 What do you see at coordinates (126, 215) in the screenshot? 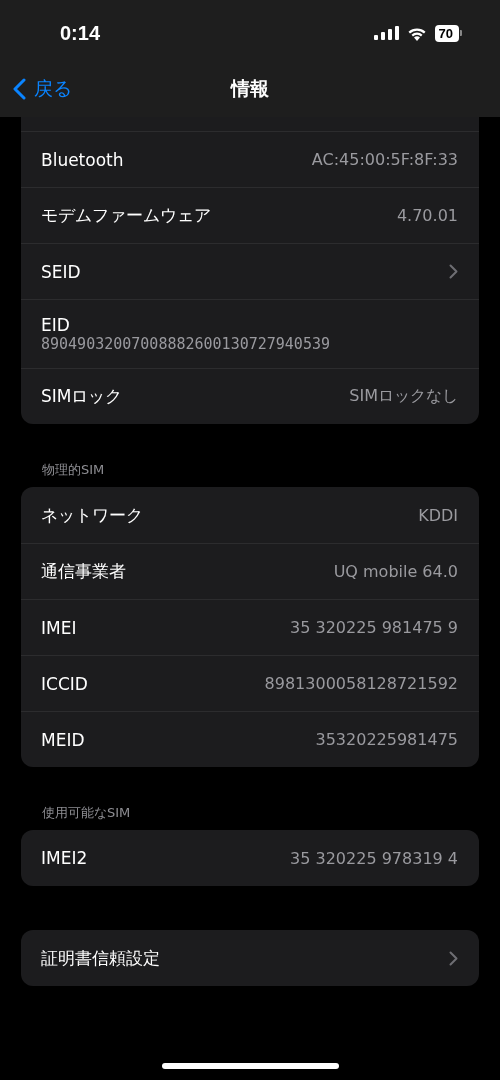
I see `row-label: モデムファームウェア` at bounding box center [126, 215].